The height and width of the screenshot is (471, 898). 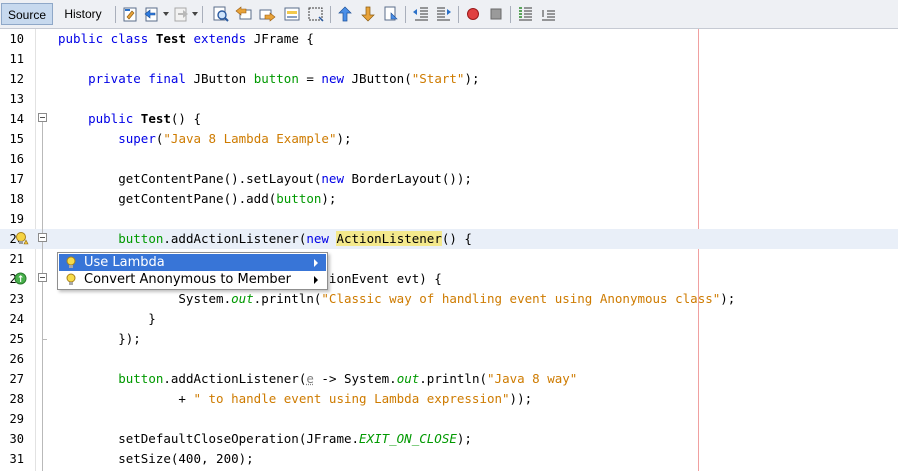 What do you see at coordinates (310, 378) in the screenshot?
I see `code-token: e` at bounding box center [310, 378].